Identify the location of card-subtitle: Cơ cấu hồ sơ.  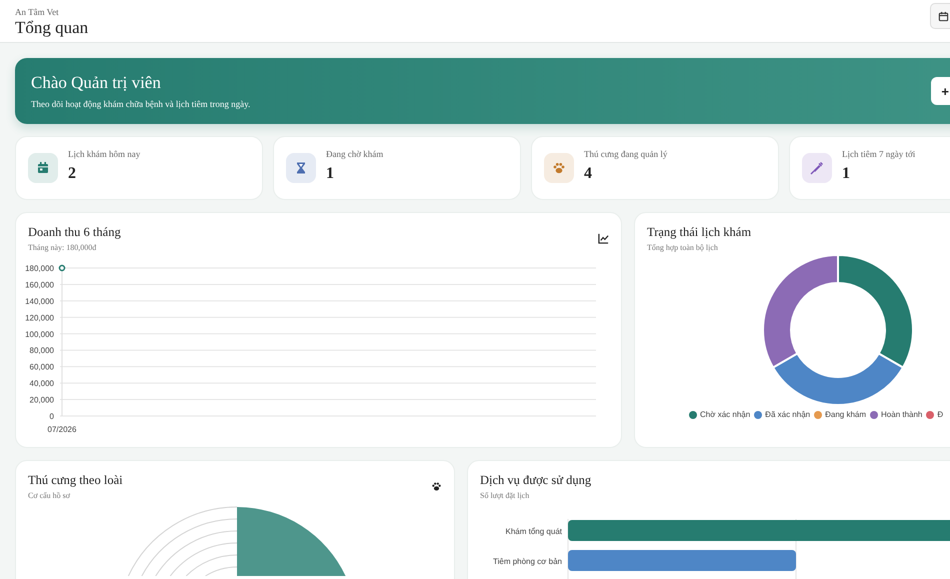
(50, 495).